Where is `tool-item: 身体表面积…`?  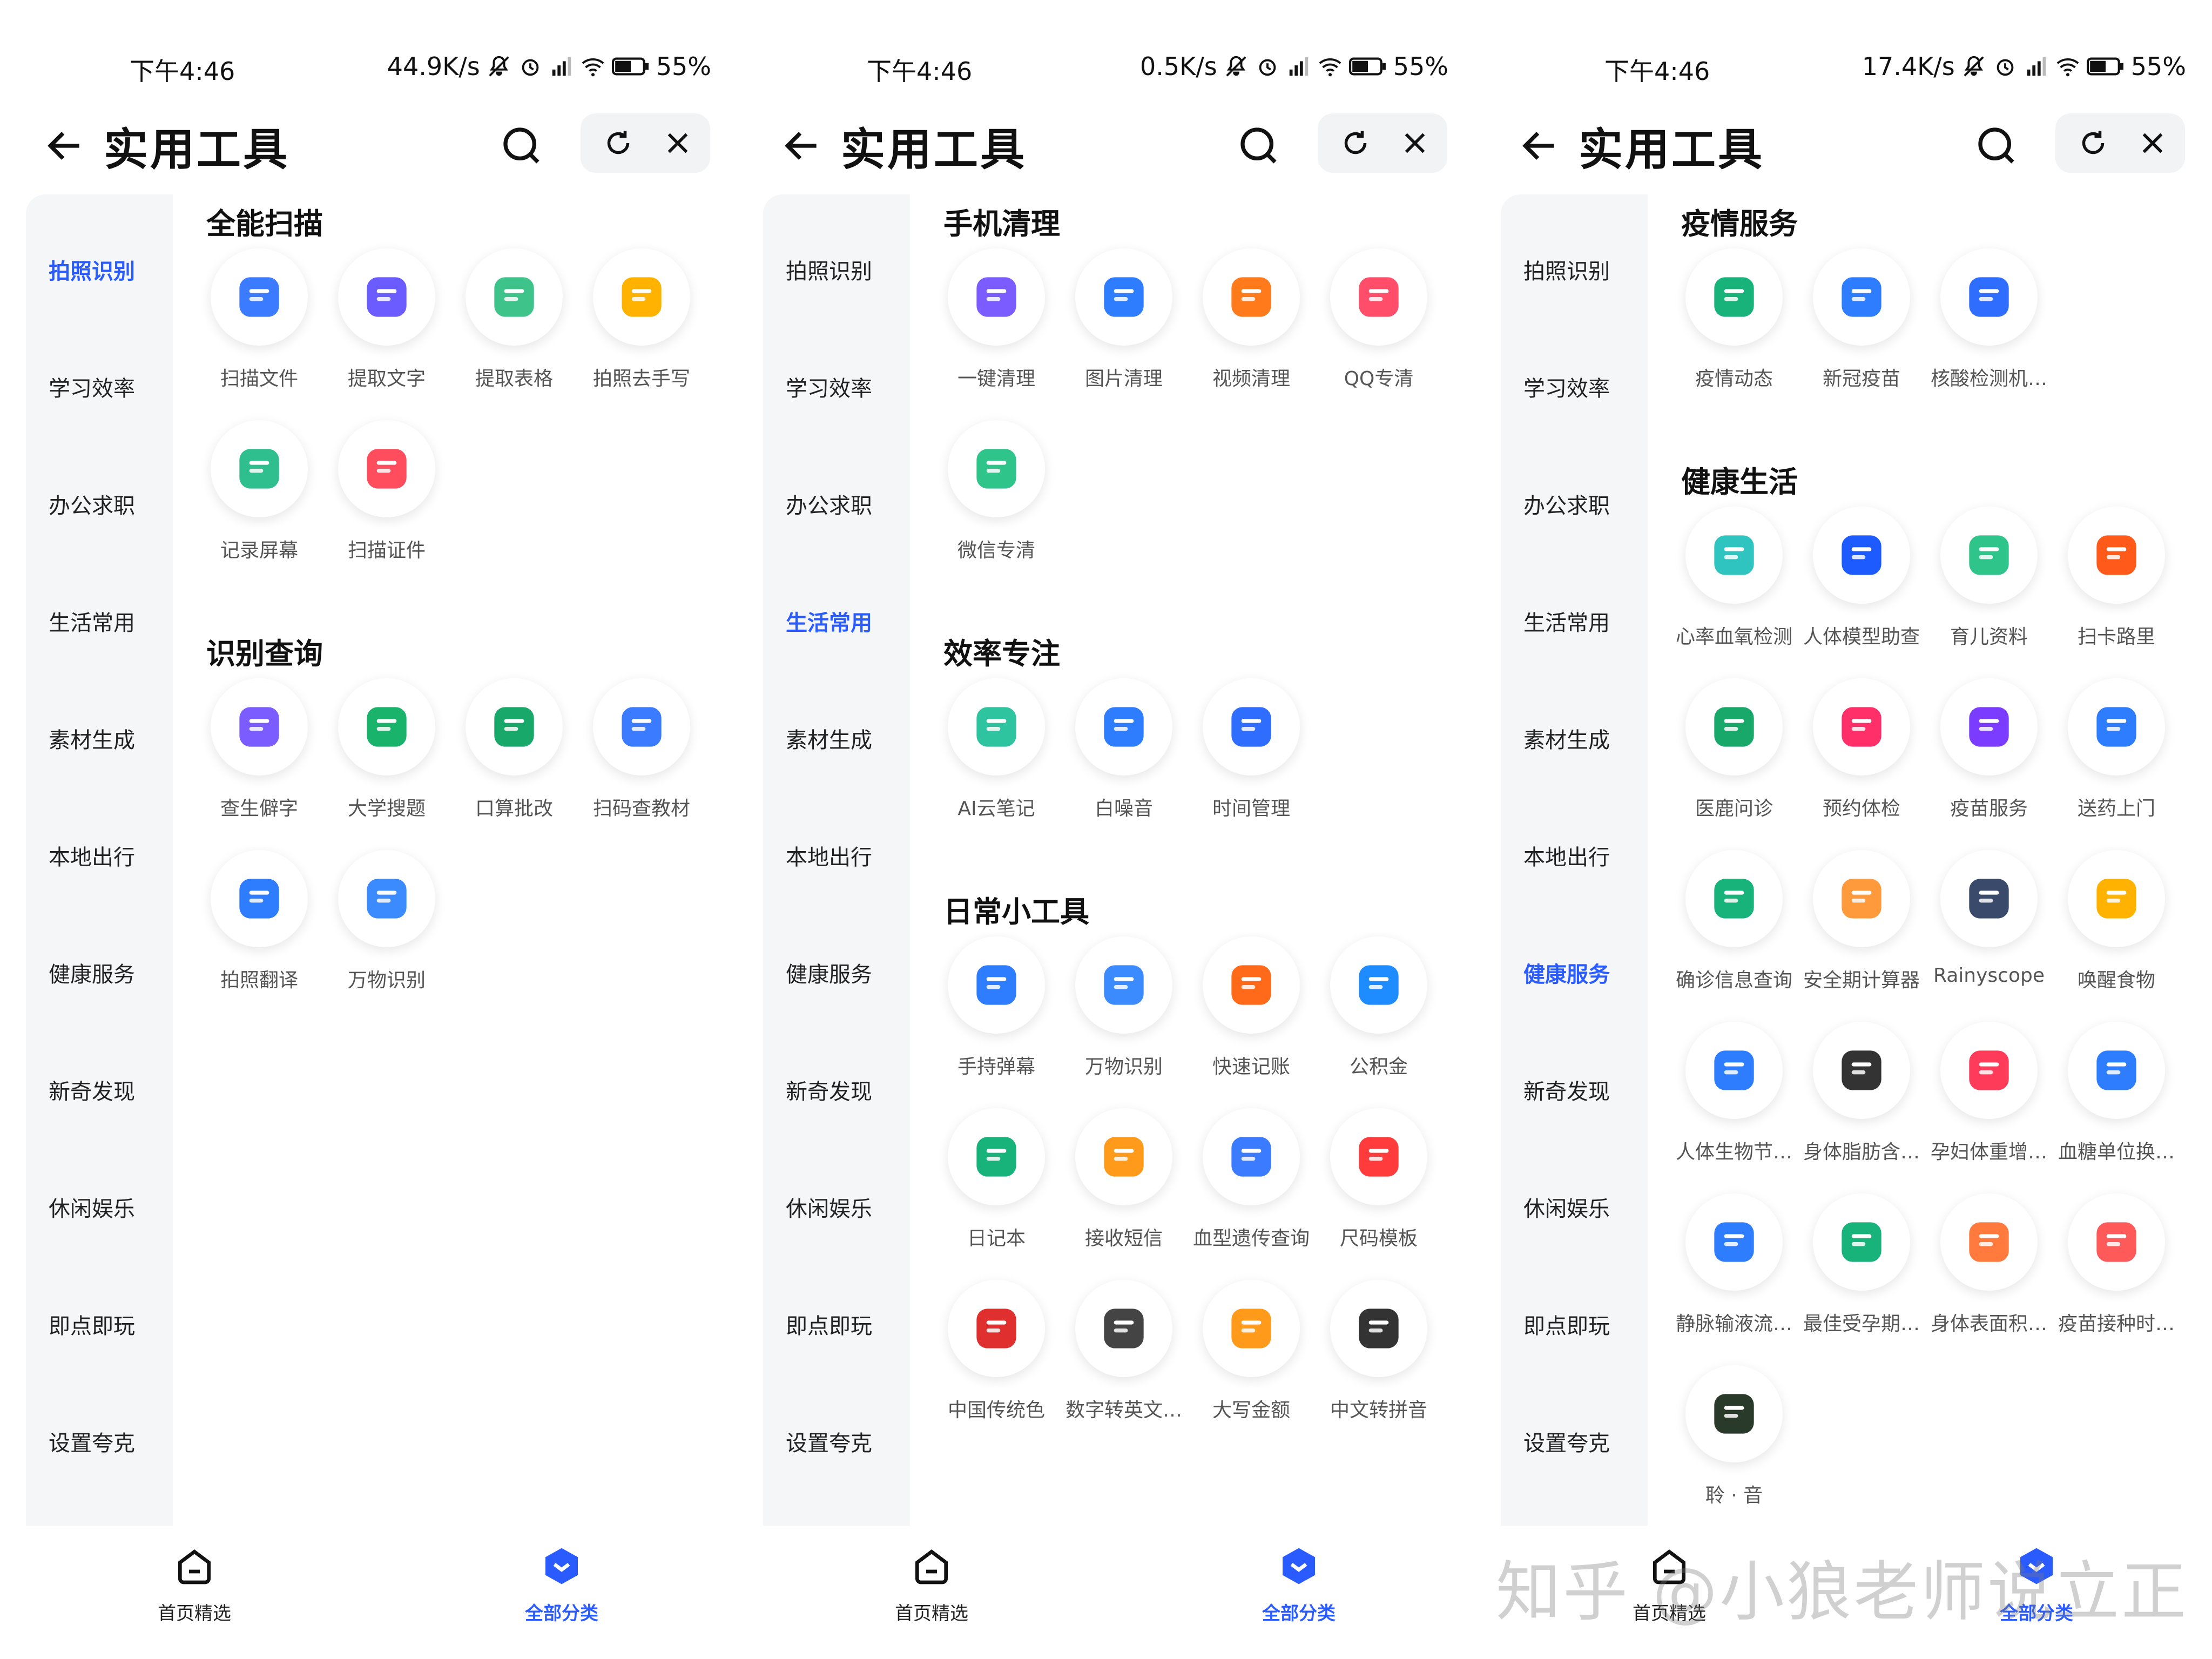
tool-item: 身体表面积… is located at coordinates (1989, 1274).